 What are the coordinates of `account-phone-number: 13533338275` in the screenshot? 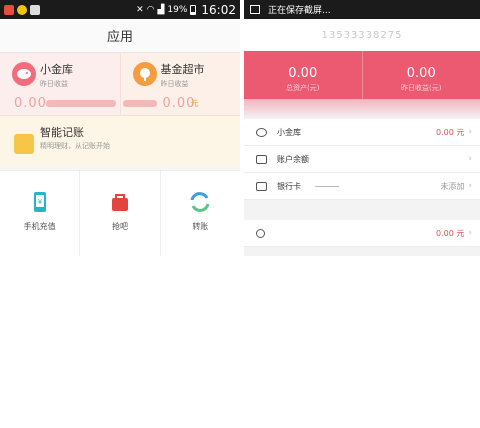 It's located at (362, 35).